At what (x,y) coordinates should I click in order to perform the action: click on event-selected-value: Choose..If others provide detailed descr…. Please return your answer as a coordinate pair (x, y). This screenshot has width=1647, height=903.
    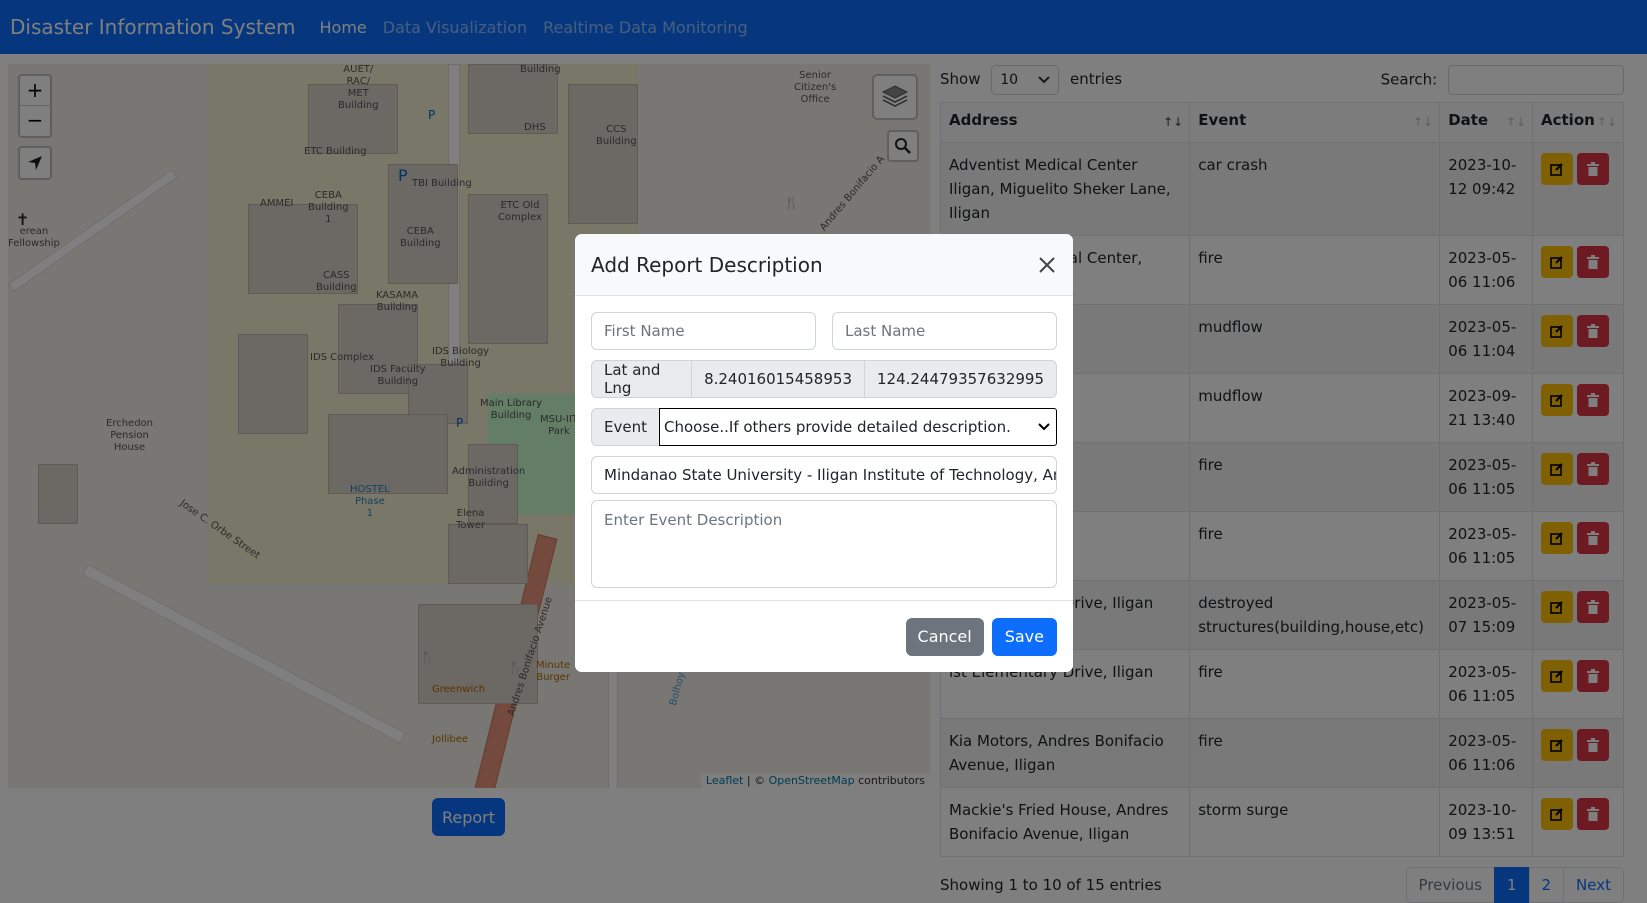
    Looking at the image, I should click on (837, 427).